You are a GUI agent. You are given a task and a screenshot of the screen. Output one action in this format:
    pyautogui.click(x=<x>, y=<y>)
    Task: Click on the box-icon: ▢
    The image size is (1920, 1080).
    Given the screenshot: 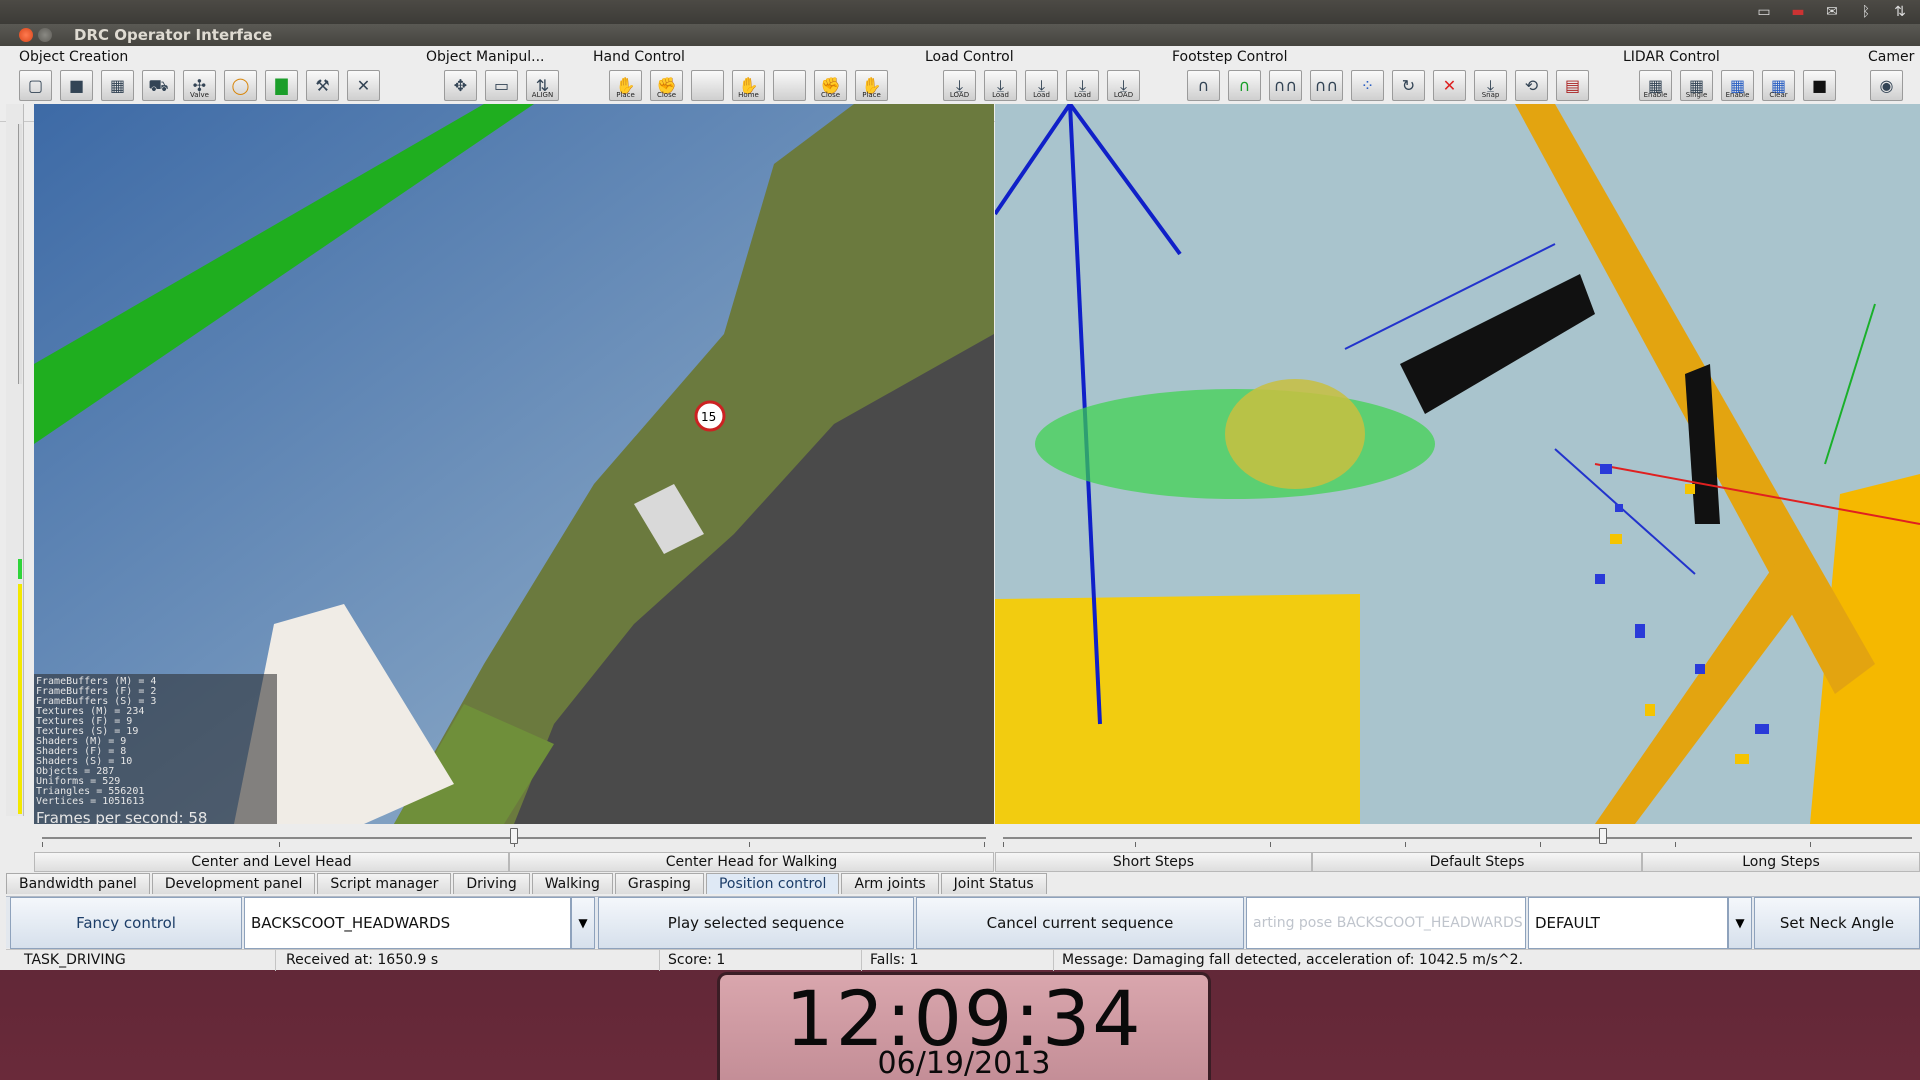 What is the action you would take?
    pyautogui.click(x=35, y=85)
    